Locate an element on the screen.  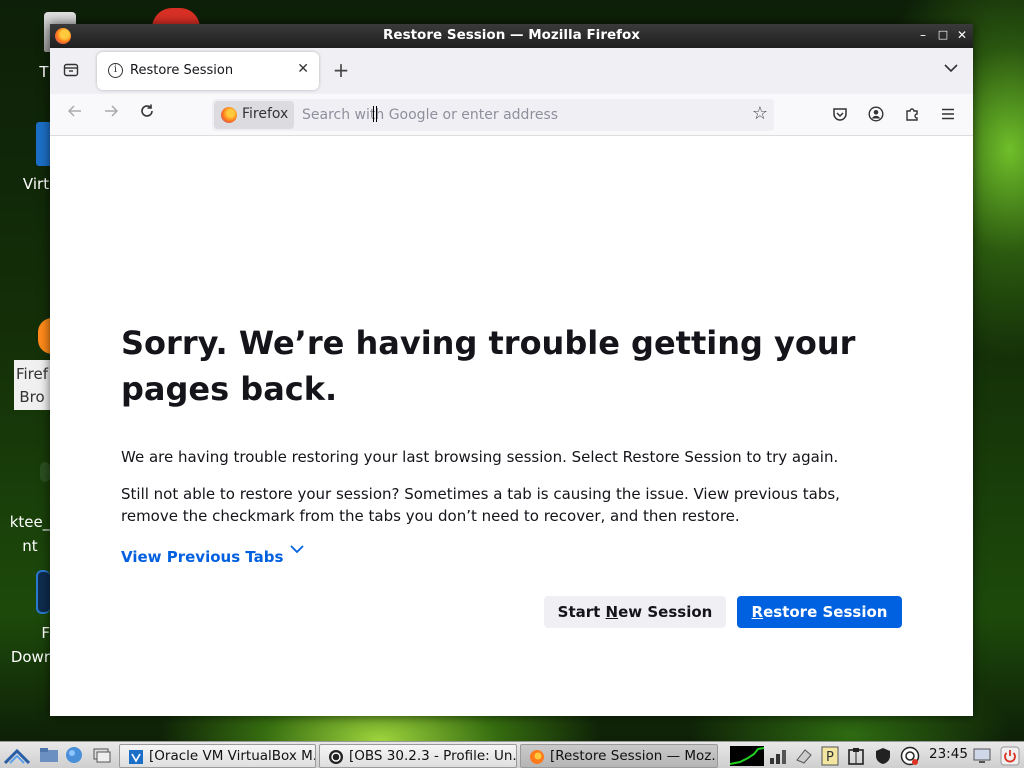
list-all-tabs-button is located at coordinates (951, 70).